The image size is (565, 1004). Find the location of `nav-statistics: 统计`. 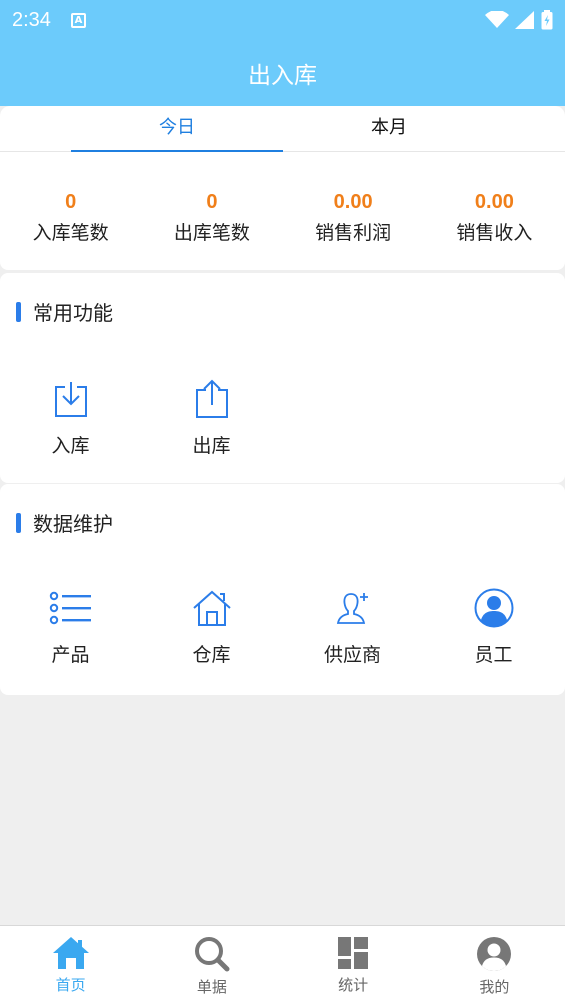

nav-statistics: 统计 is located at coordinates (353, 965).